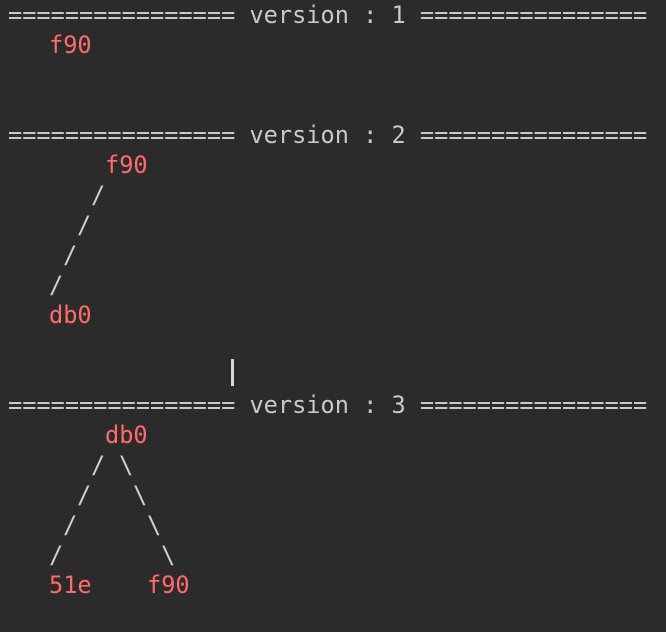  I want to click on version-3-right-edge-1: \, so click(126, 465).